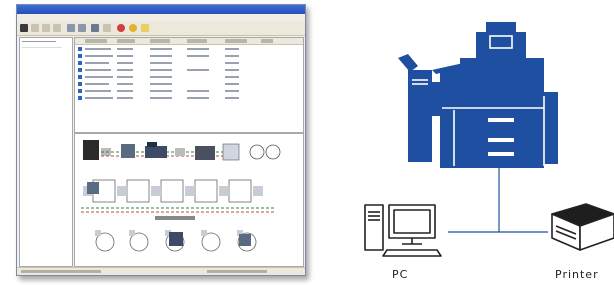 The width and height of the screenshot is (614, 285). I want to click on printer-label: Printer, so click(577, 274).